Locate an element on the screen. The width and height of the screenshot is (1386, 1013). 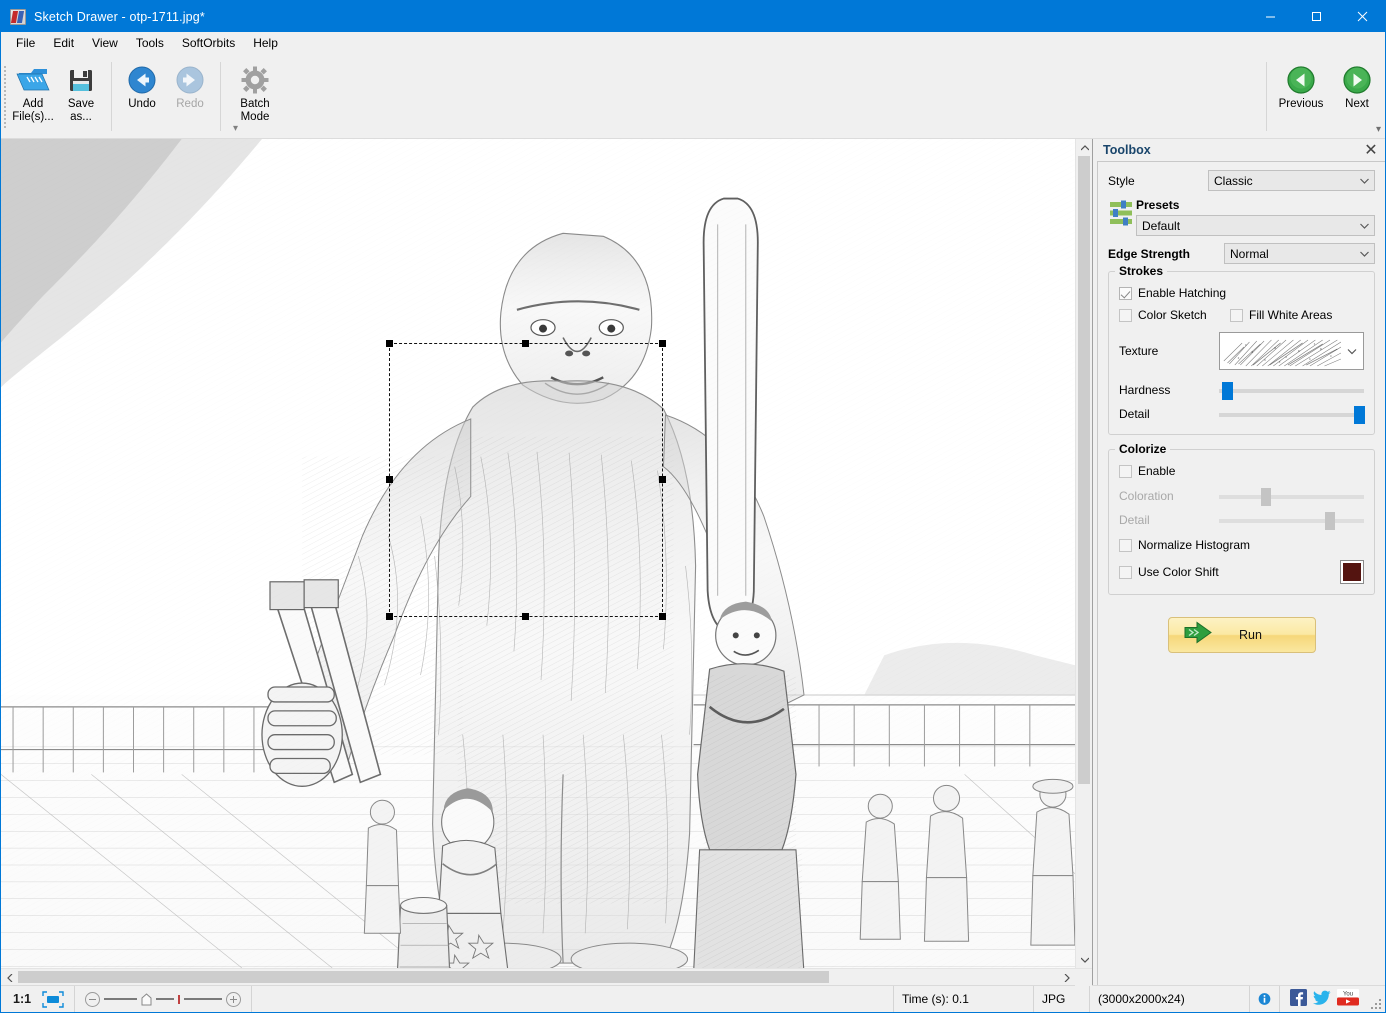
toolbar-grip is located at coordinates (5, 96).